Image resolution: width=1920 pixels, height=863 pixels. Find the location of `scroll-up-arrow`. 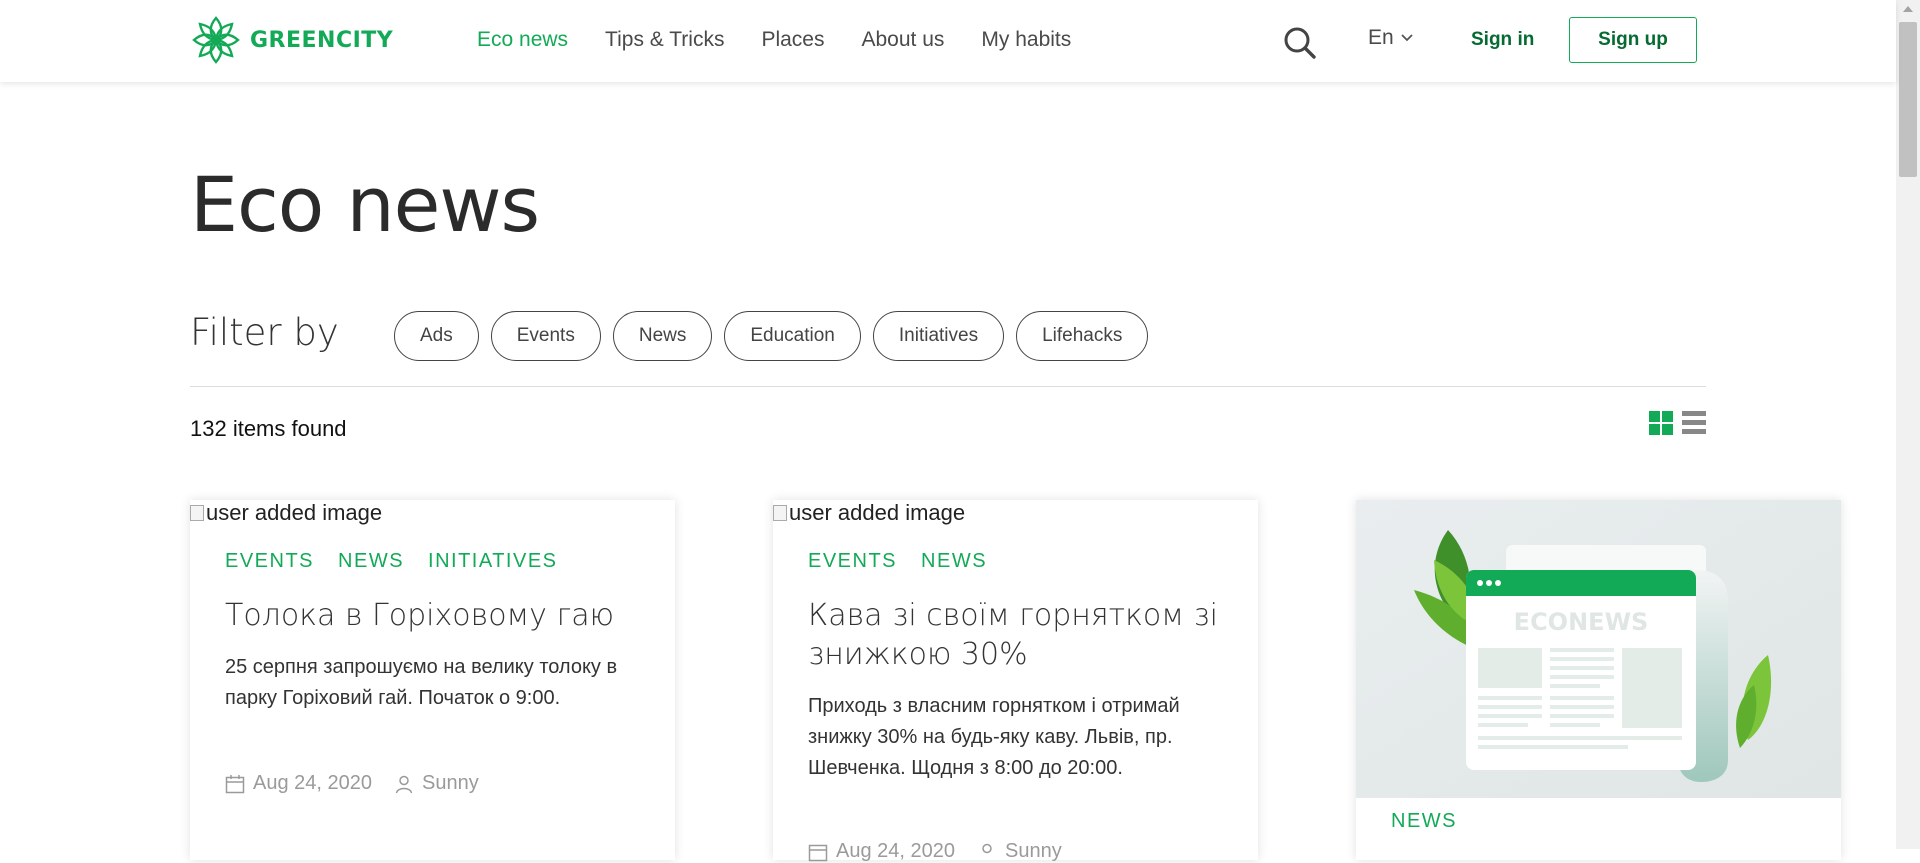

scroll-up-arrow is located at coordinates (1908, 9).